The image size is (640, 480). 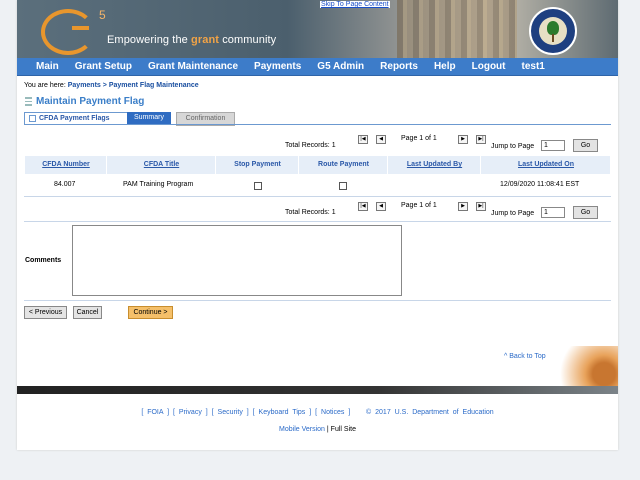 I want to click on total-records-label: Total Records: 1, so click(x=310, y=145).